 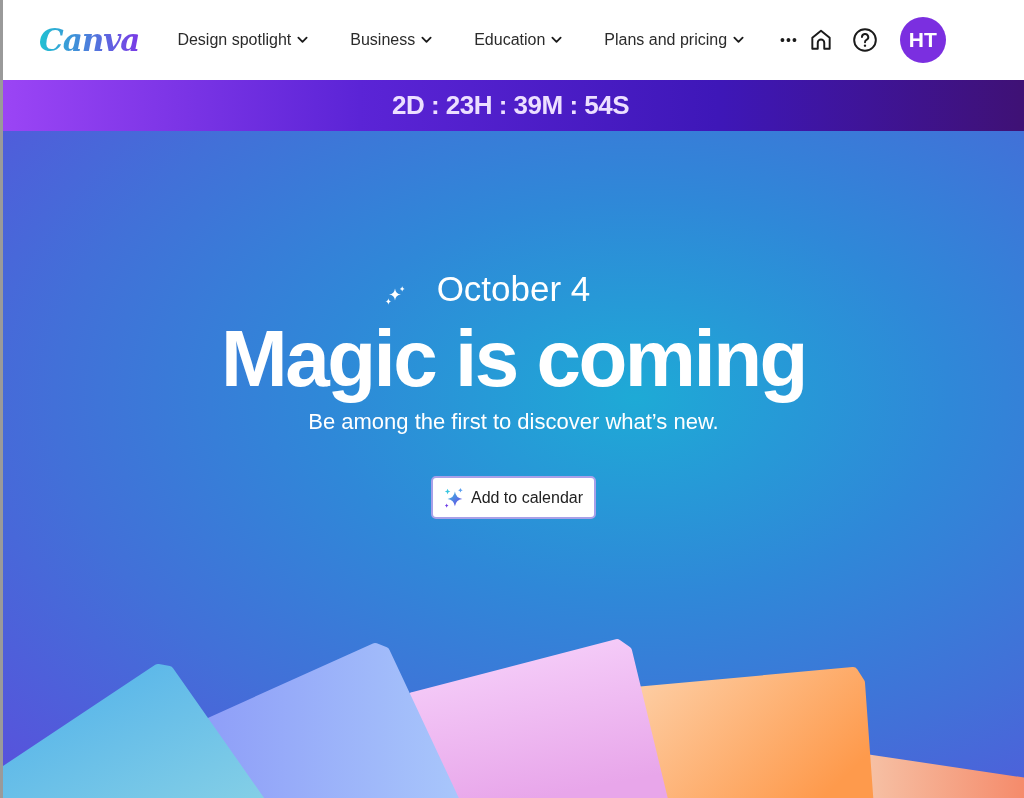 I want to click on add-to-calendar-button: Add to calendar, so click(x=513, y=497).